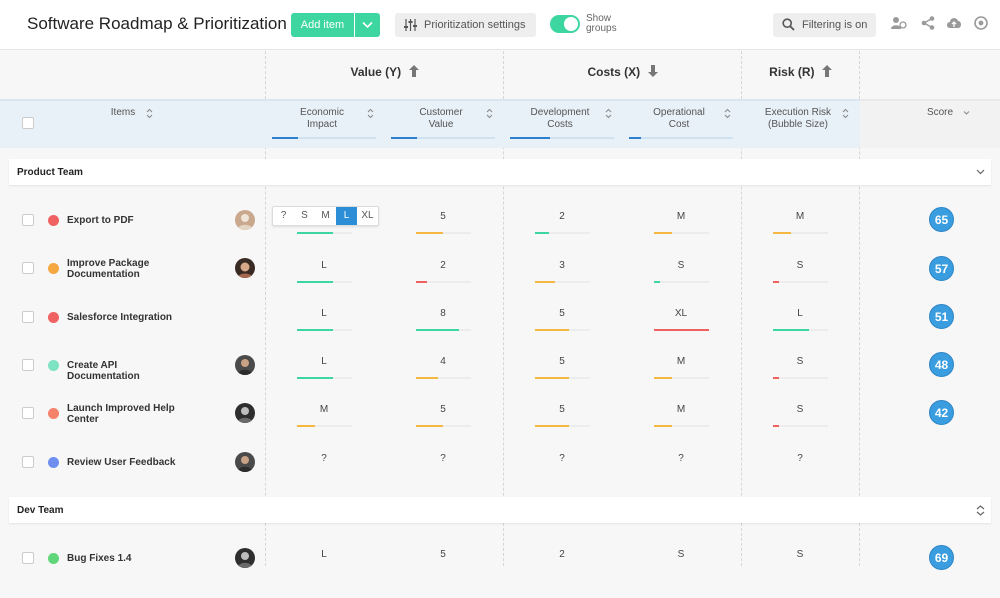 The height and width of the screenshot is (598, 1000). What do you see at coordinates (443, 265) in the screenshot?
I see `customer-value-cell: 2` at bounding box center [443, 265].